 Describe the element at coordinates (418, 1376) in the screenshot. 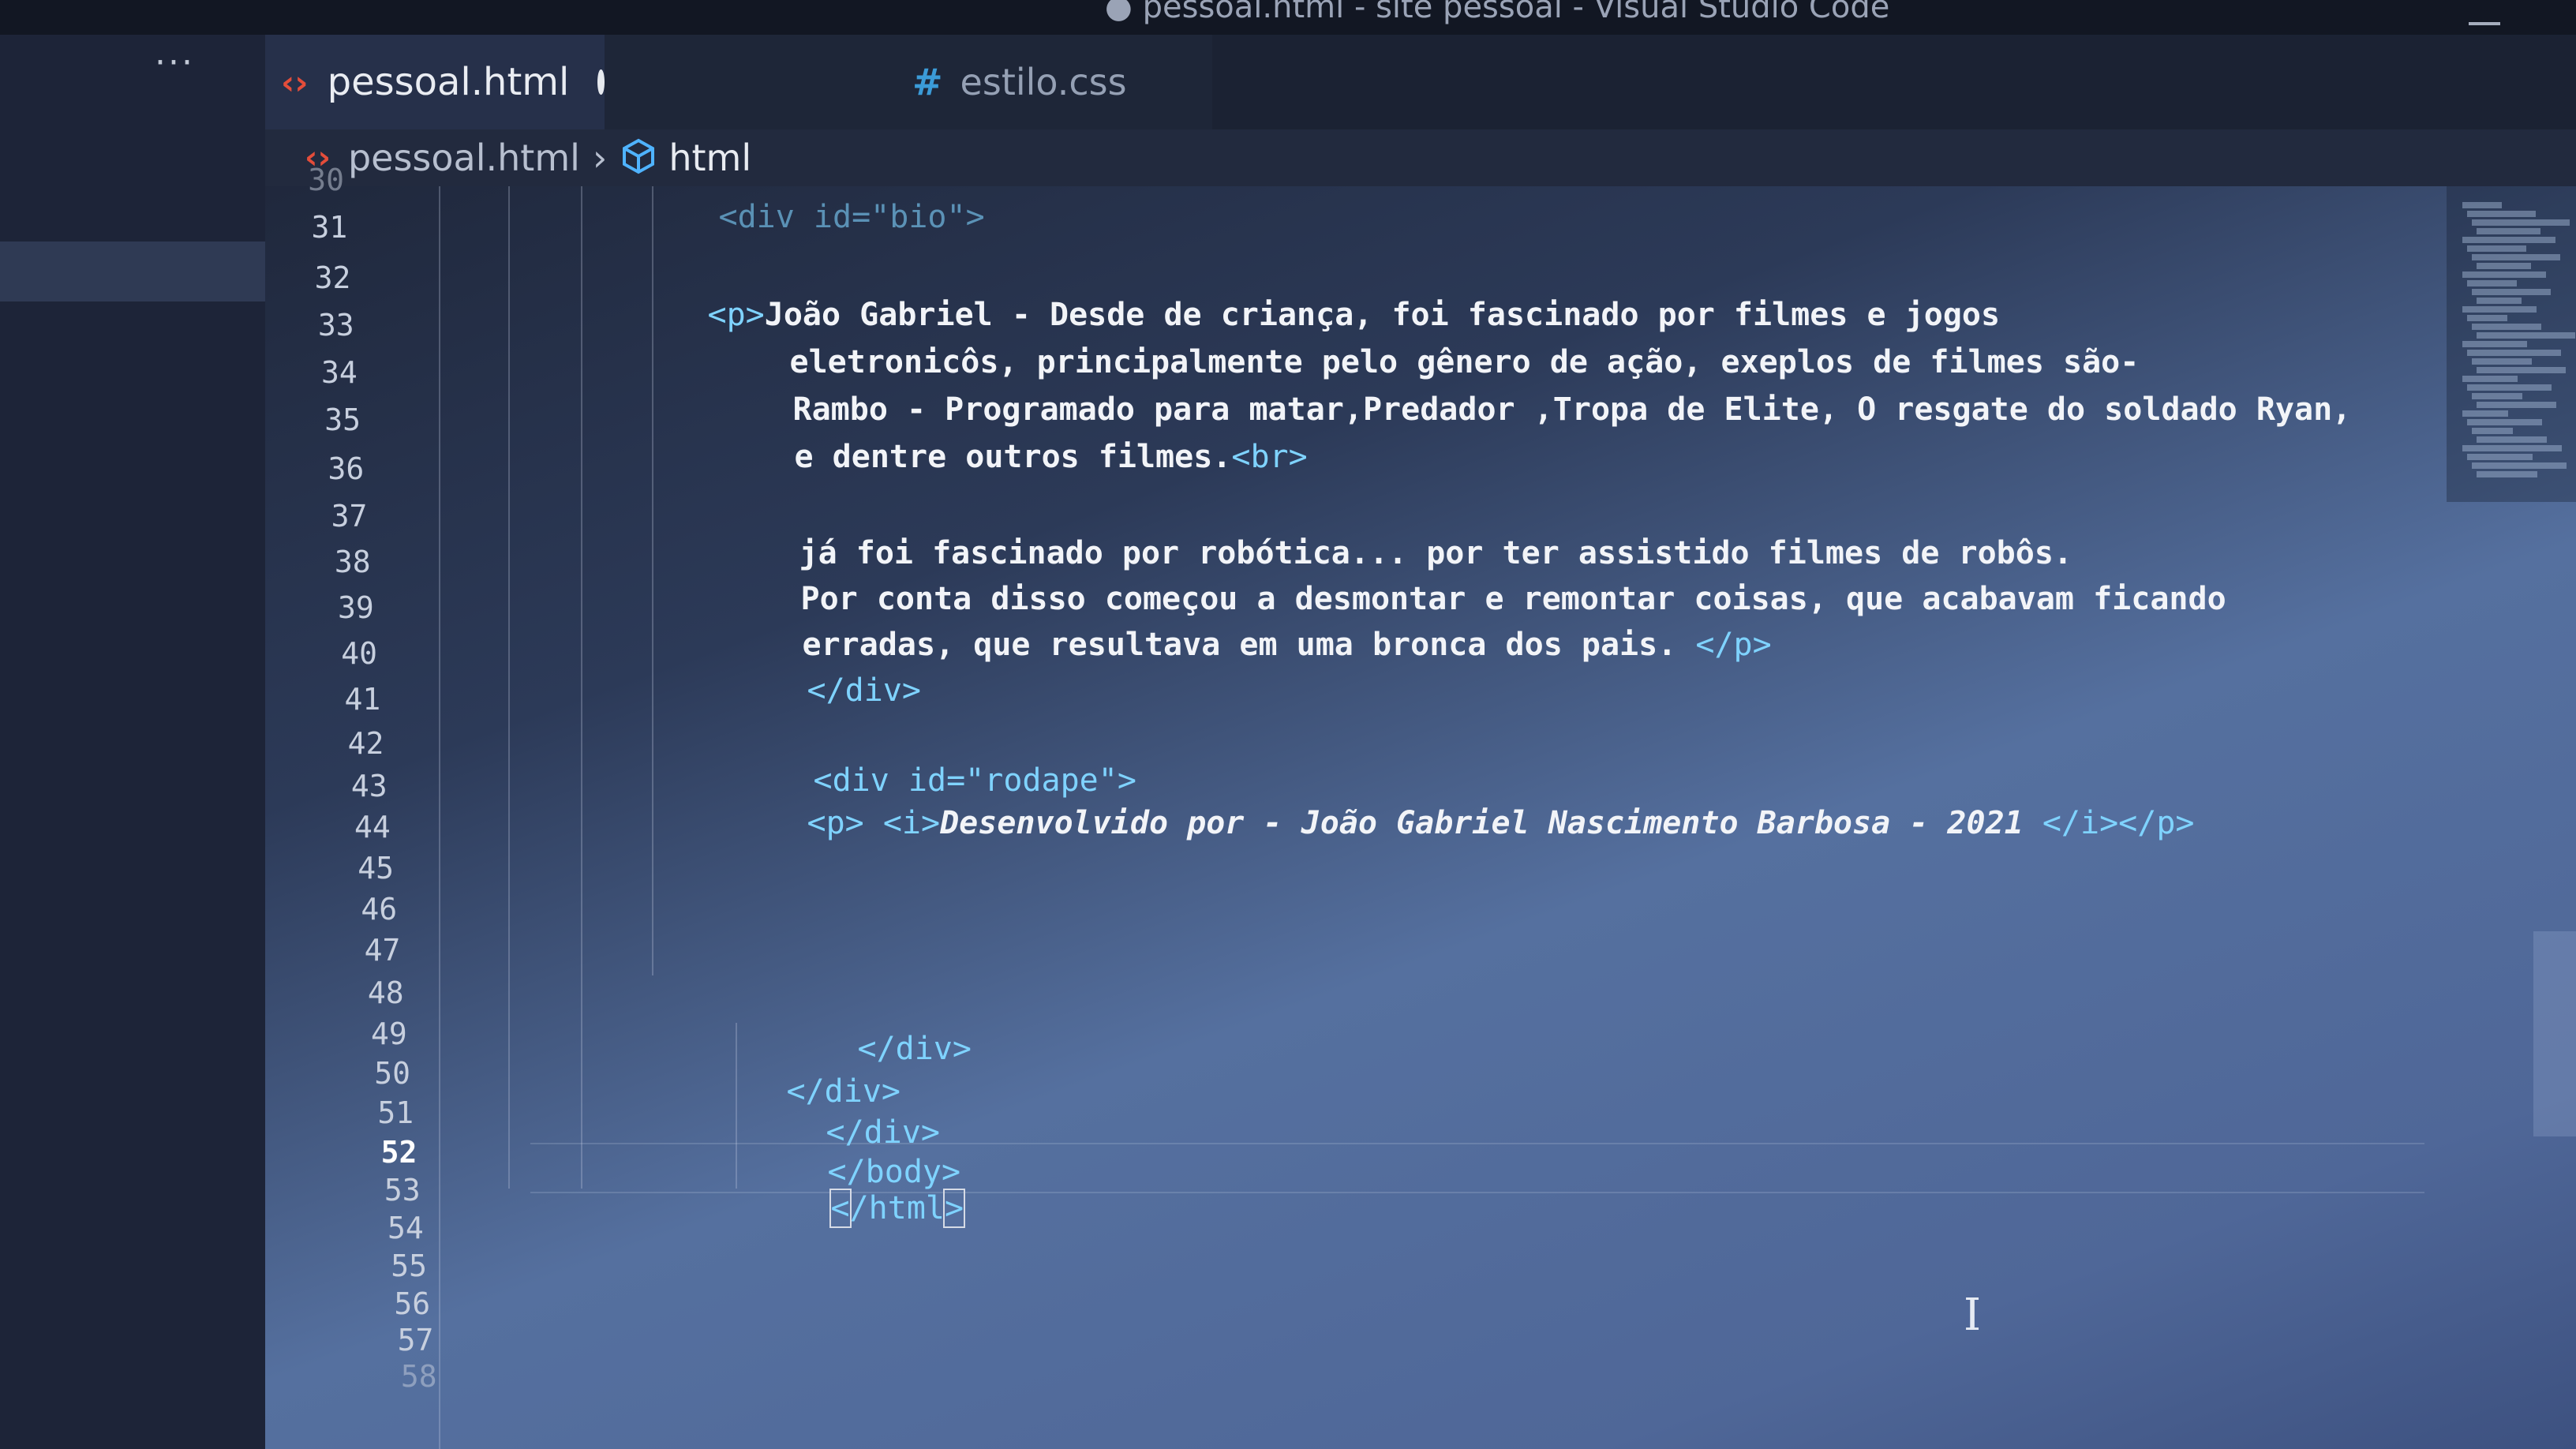

I see `line-number: 58` at that location.